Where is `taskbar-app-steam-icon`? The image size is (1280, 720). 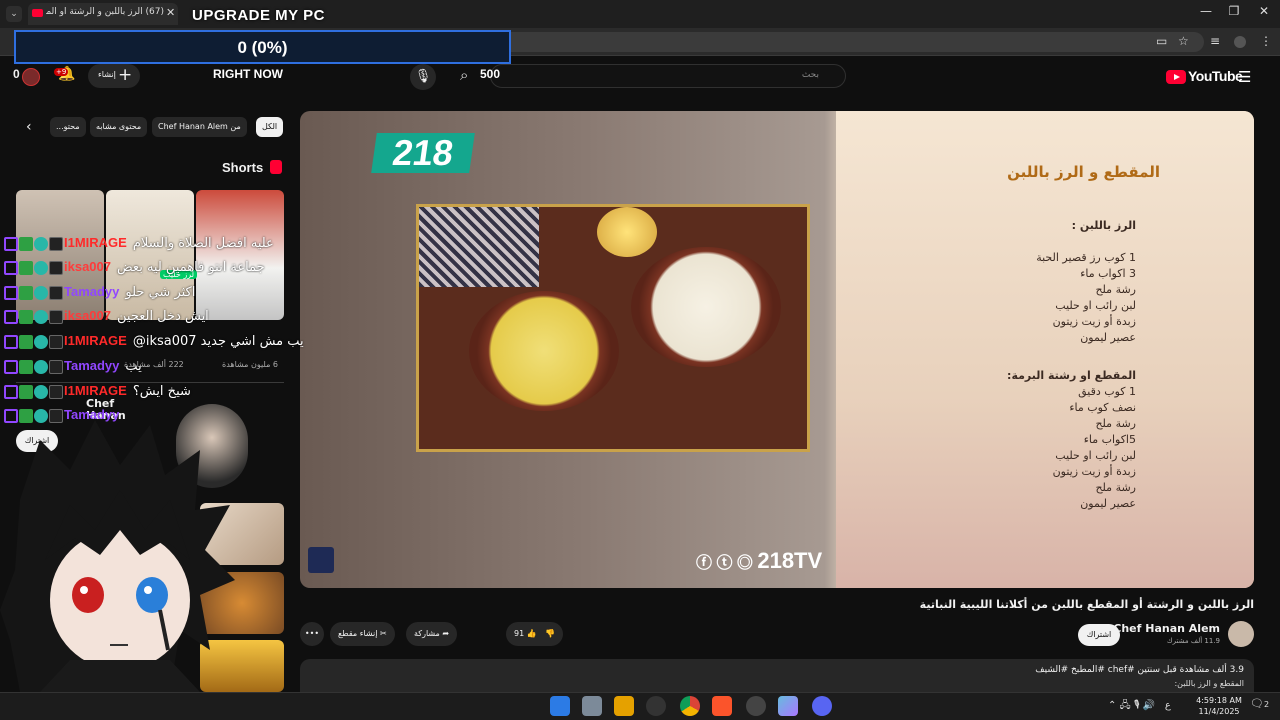
taskbar-app-steam-icon is located at coordinates (756, 706).